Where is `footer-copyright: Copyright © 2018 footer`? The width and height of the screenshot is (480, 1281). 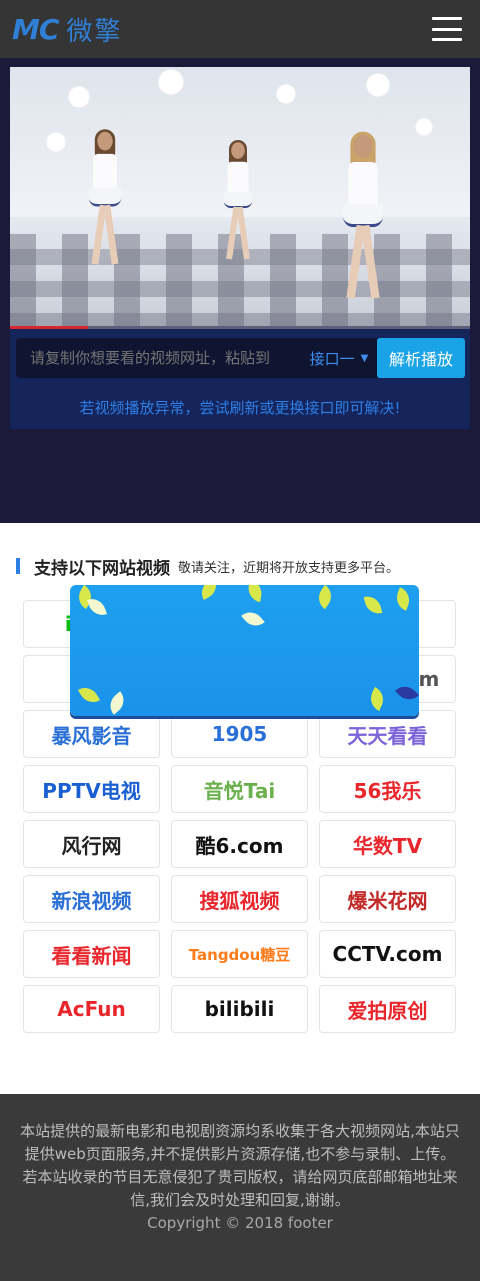
footer-copyright: Copyright © 2018 footer is located at coordinates (240, 1223).